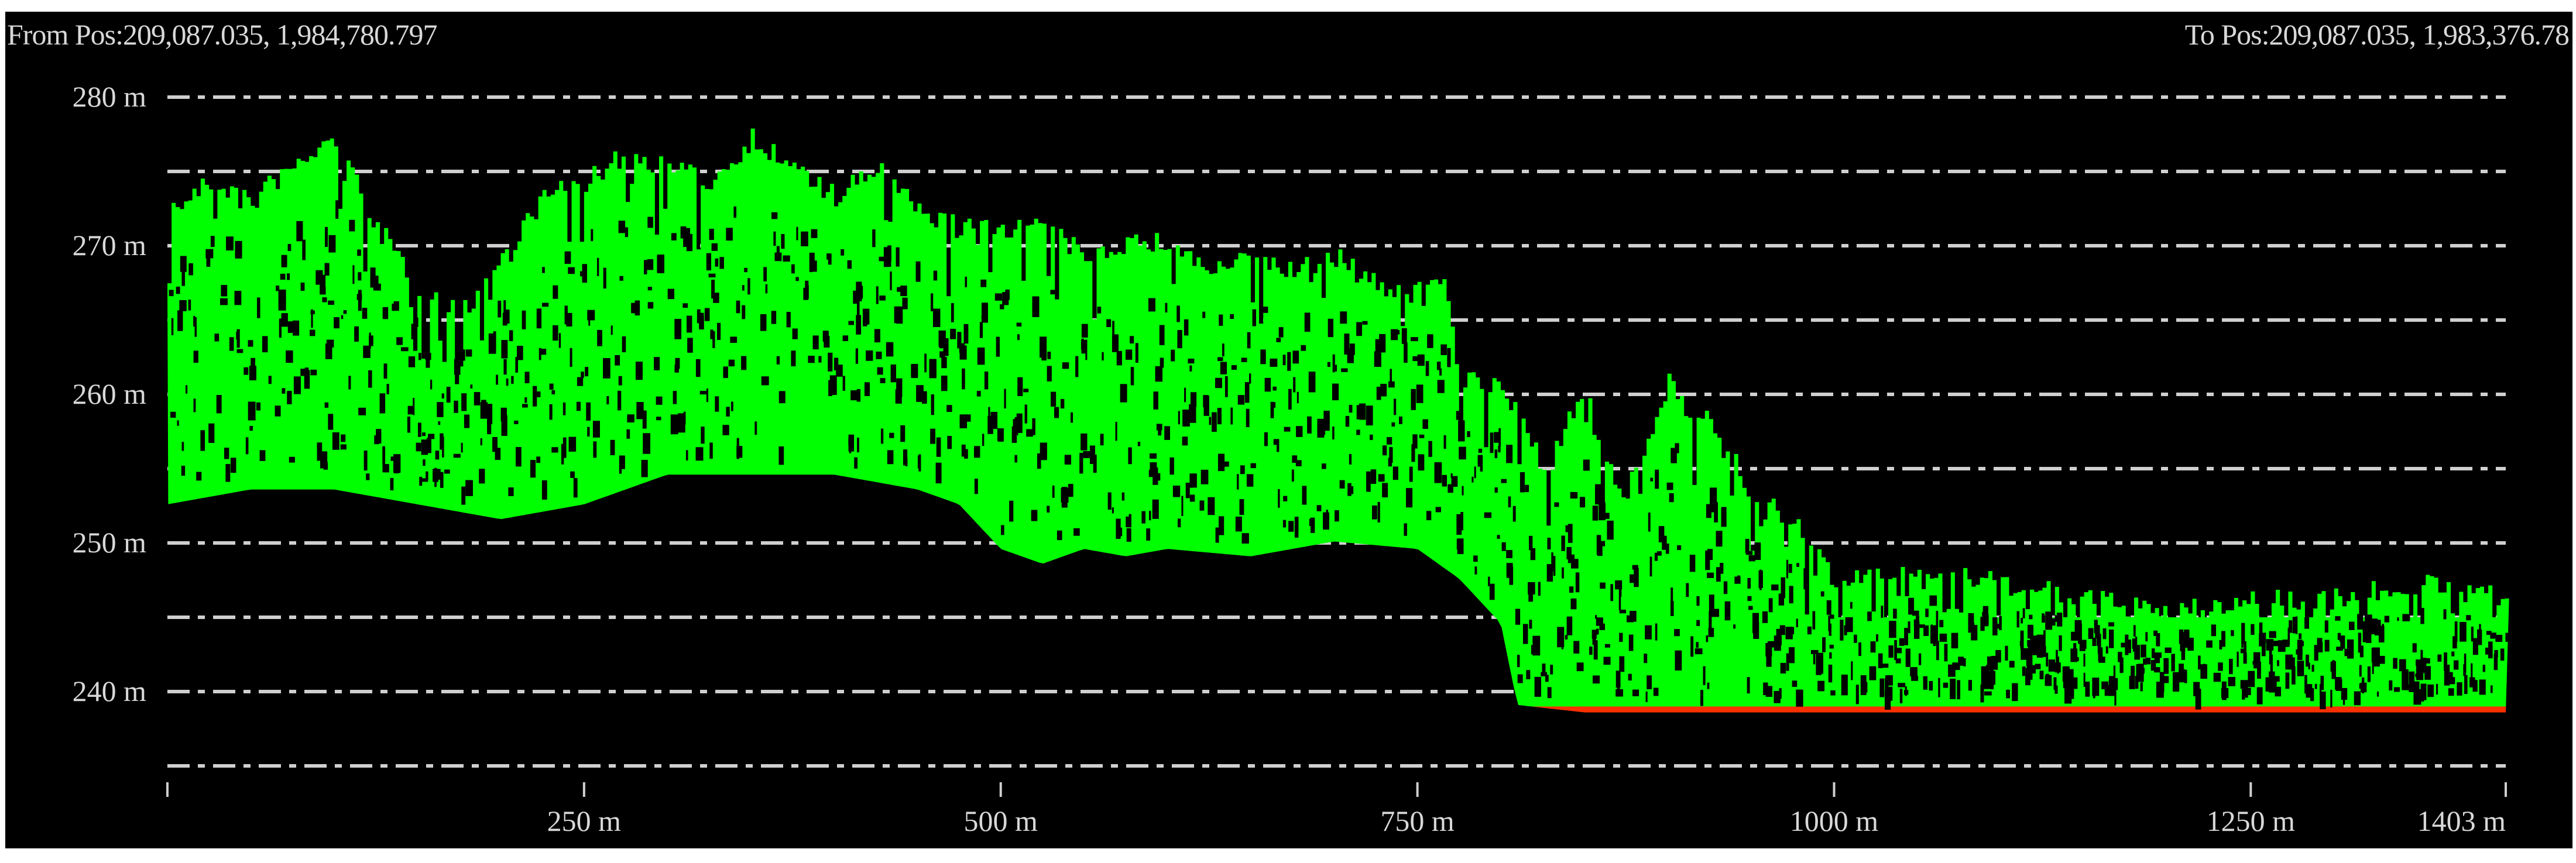 The image size is (2576, 863). What do you see at coordinates (110, 245) in the screenshot?
I see `y-tick-label: 270 m` at bounding box center [110, 245].